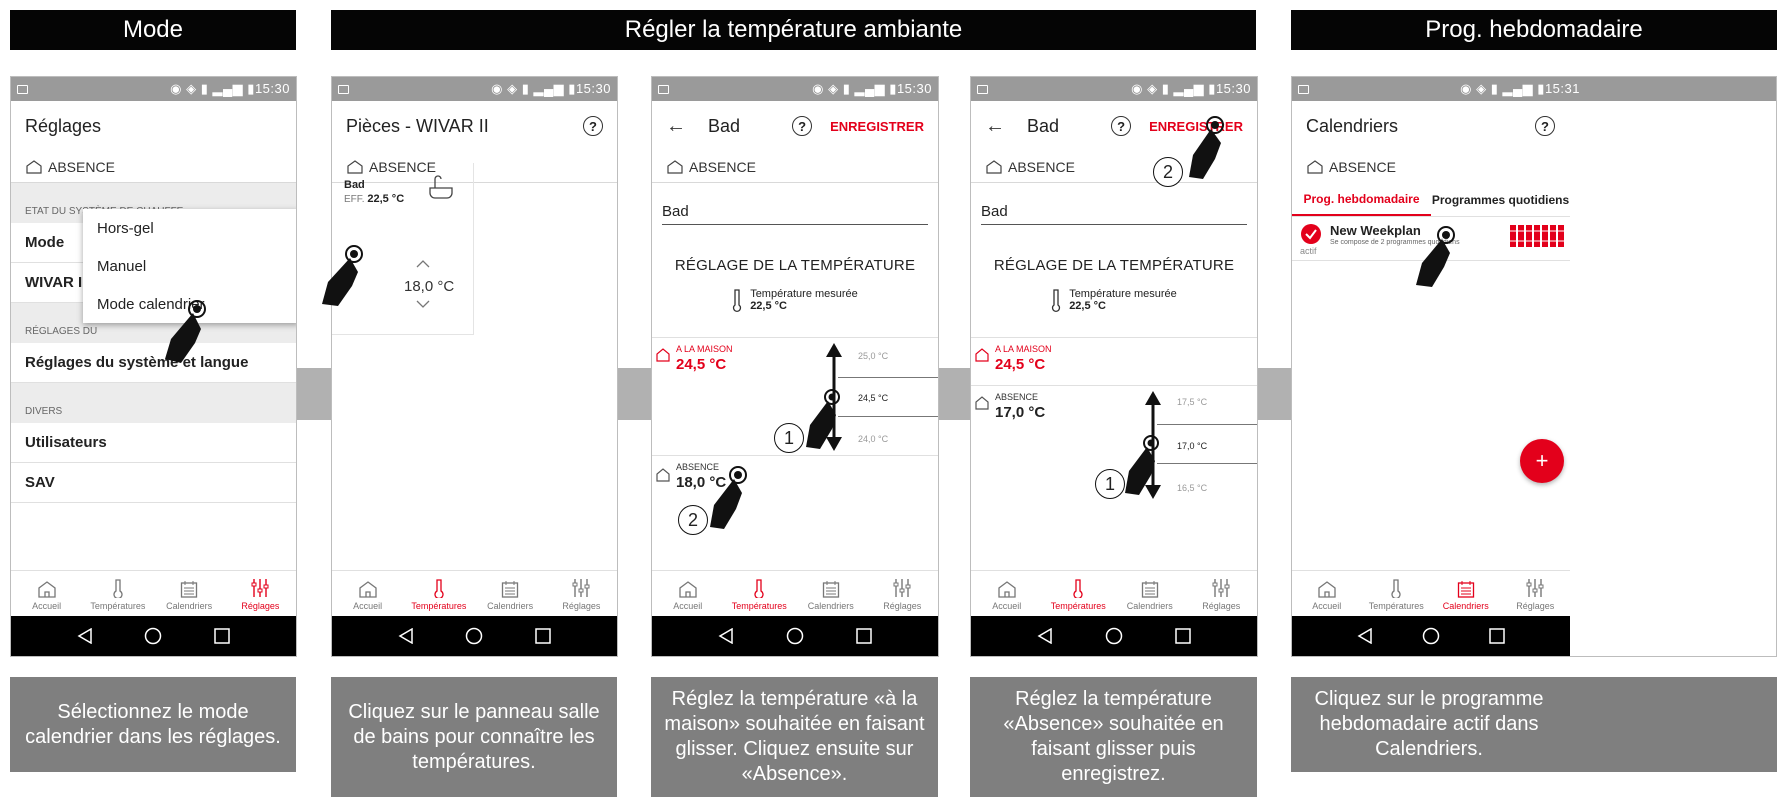 This screenshot has height=807, width=1787. What do you see at coordinates (374, 199) in the screenshot?
I see `room-effective-temp: EFF. 22,5 °C` at bounding box center [374, 199].